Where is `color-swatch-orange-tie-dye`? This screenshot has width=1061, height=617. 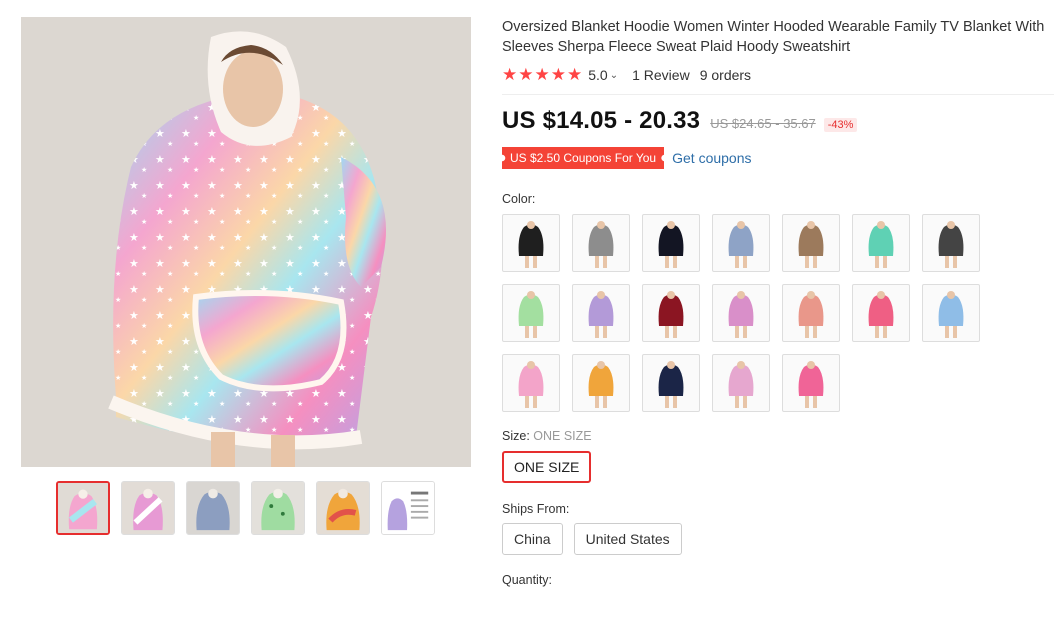 color-swatch-orange-tie-dye is located at coordinates (601, 383).